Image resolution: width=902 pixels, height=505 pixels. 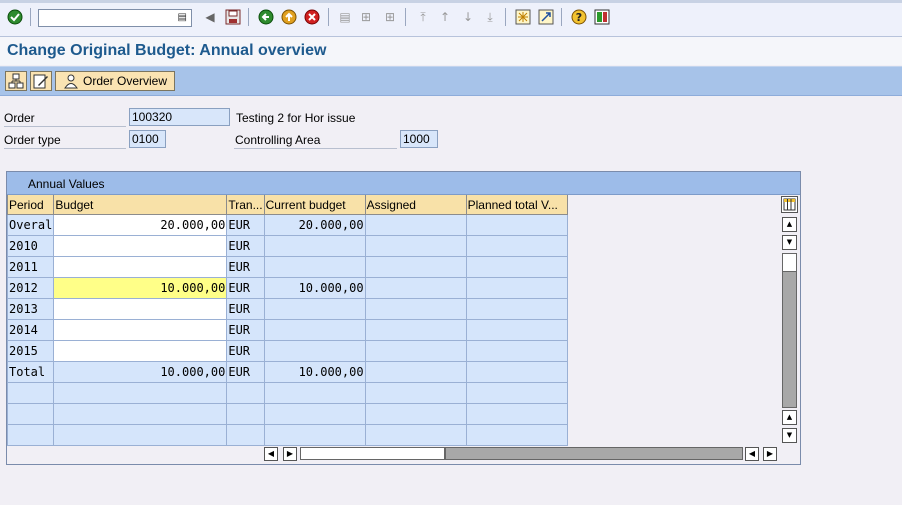 What do you see at coordinates (140, 225) in the screenshot?
I see `cell-budget-input: 20.000,00` at bounding box center [140, 225].